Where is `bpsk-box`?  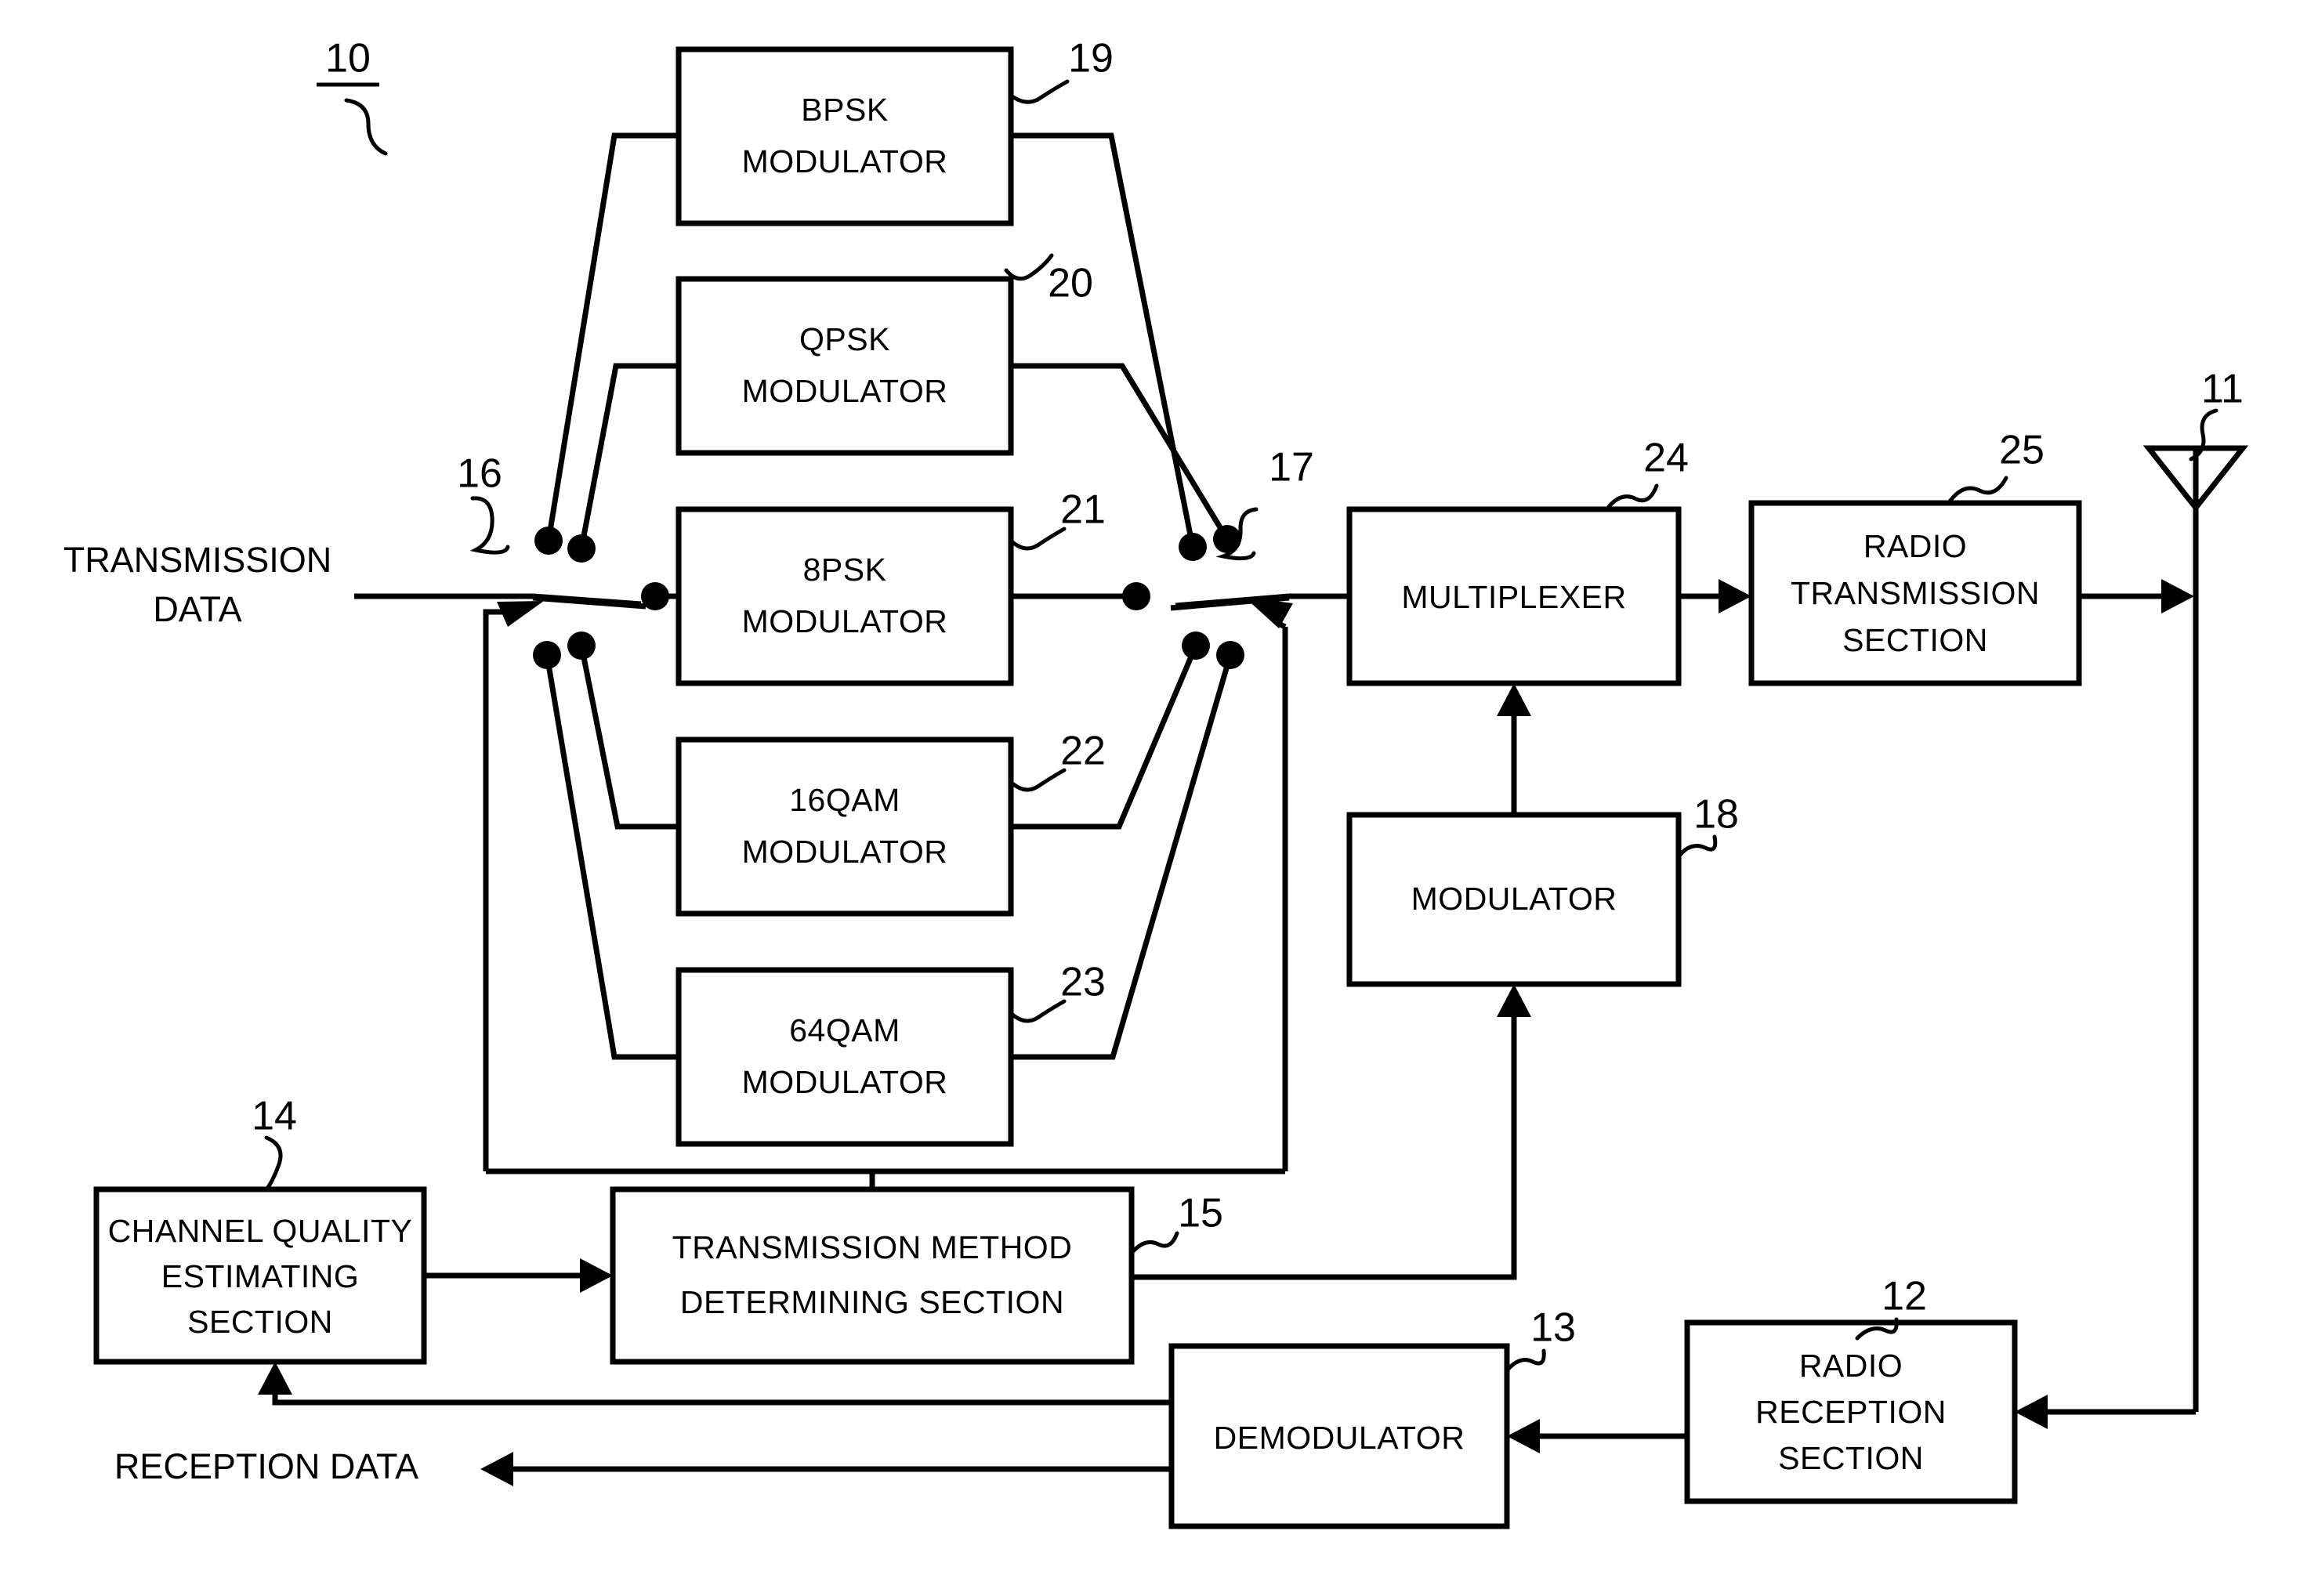
bpsk-box is located at coordinates (844, 136).